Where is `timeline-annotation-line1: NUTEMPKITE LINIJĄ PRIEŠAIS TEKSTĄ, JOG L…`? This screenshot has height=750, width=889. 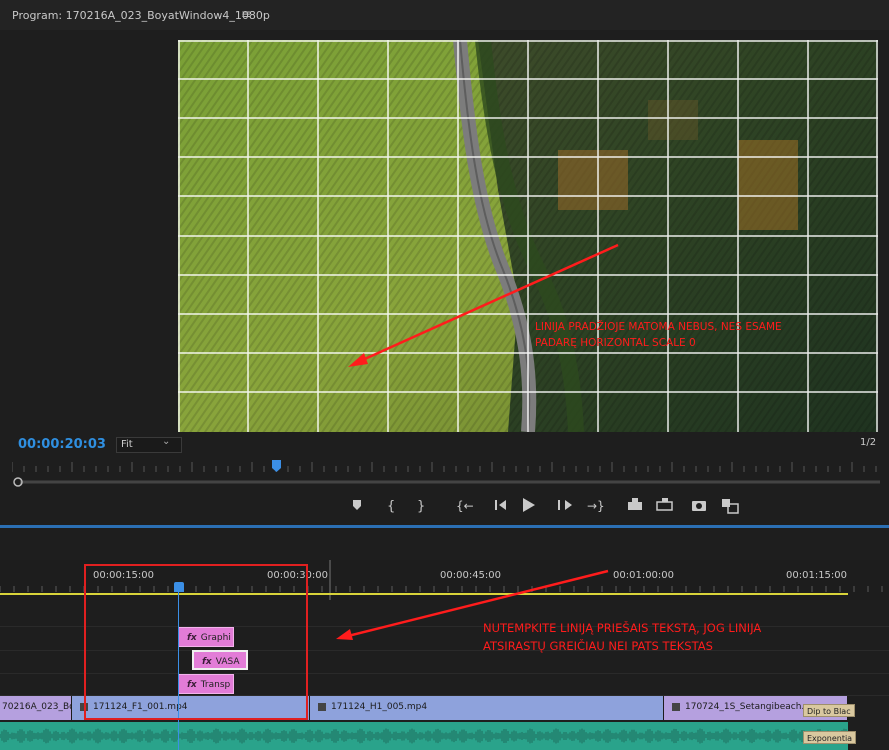
timeline-annotation-line1: NUTEMPKITE LINIJĄ PRIEŠAIS TEKSTĄ, JOG L… is located at coordinates (622, 628).